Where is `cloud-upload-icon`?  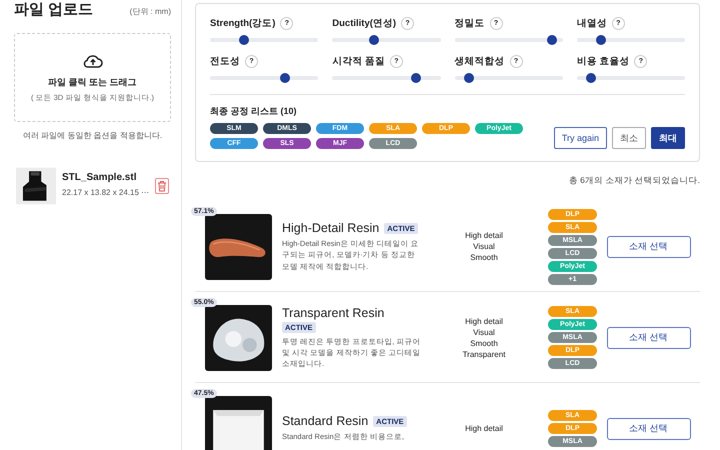 cloud-upload-icon is located at coordinates (92, 60).